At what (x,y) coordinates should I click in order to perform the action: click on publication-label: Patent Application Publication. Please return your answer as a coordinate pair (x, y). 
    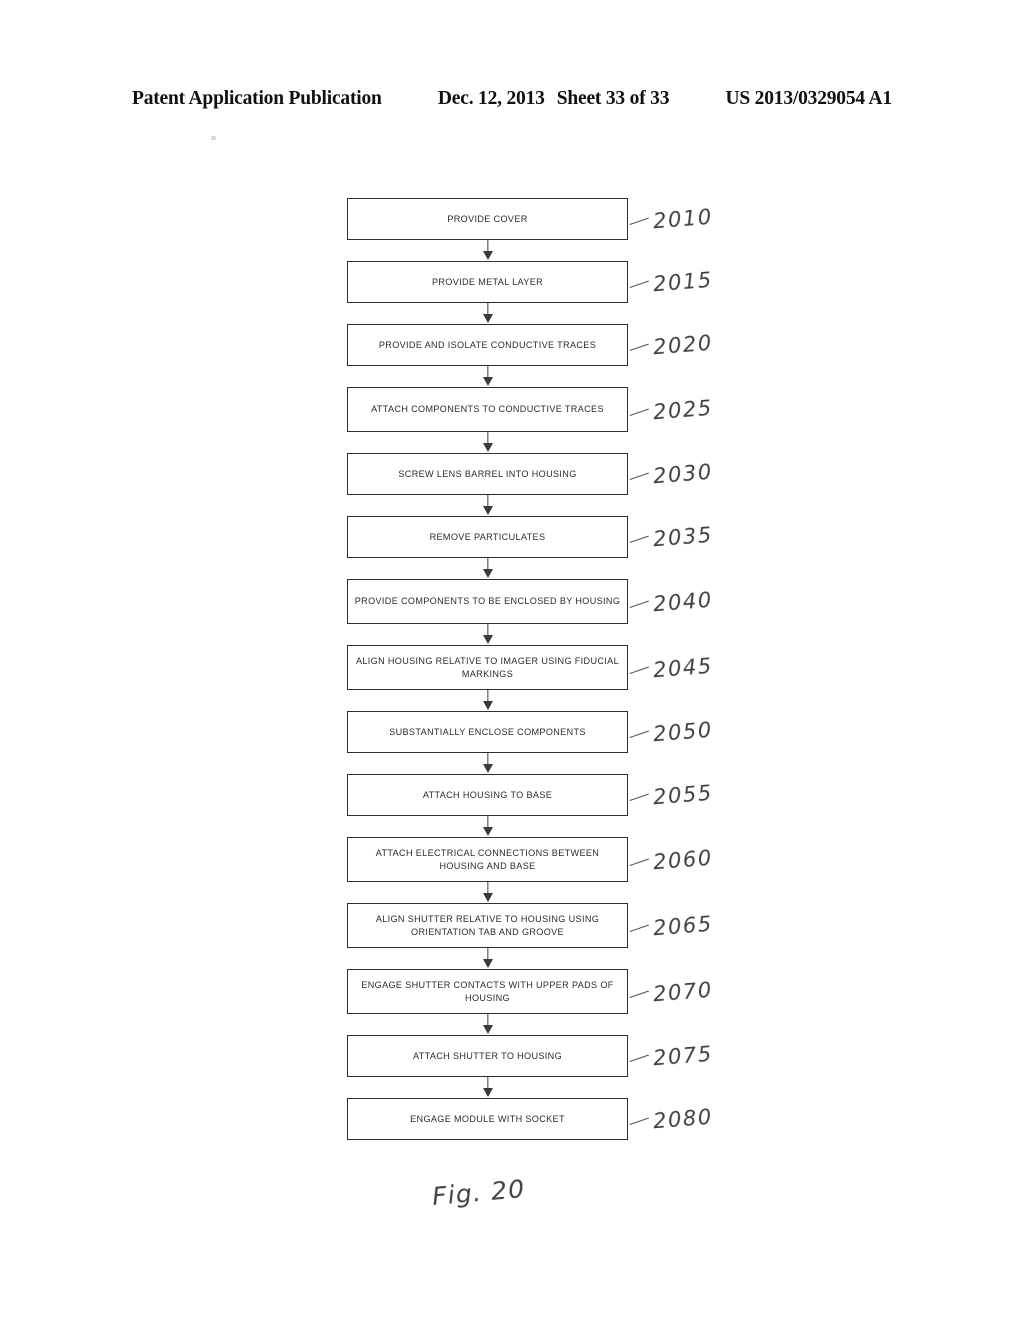
    Looking at the image, I should click on (257, 98).